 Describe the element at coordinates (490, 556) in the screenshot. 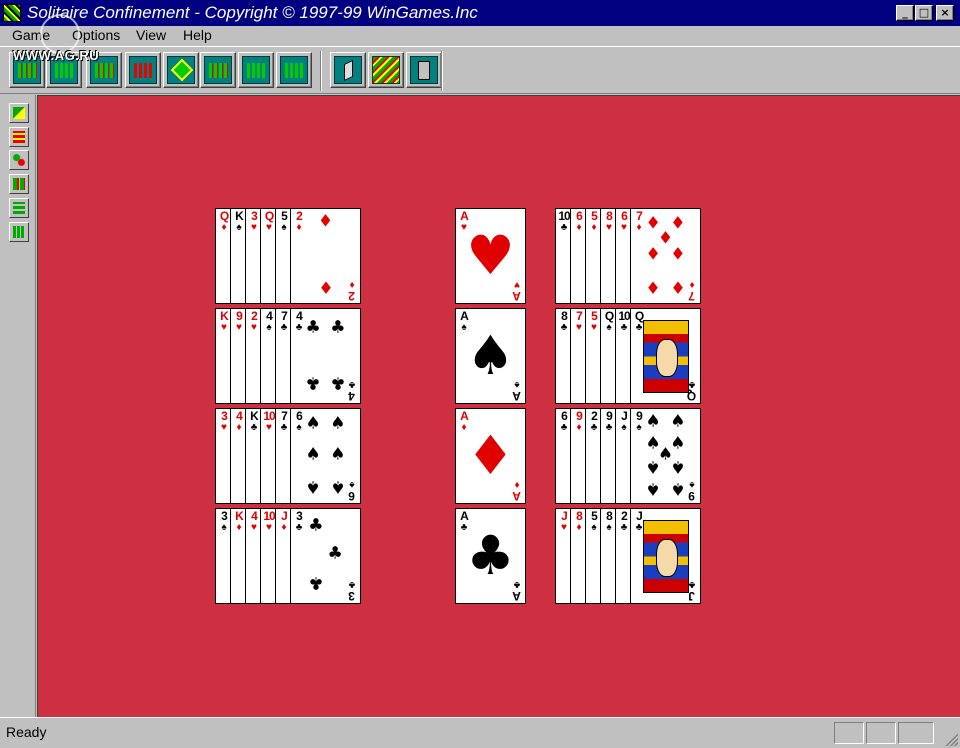

I see `foundation-card: A ♣ A ♣ ♣` at that location.